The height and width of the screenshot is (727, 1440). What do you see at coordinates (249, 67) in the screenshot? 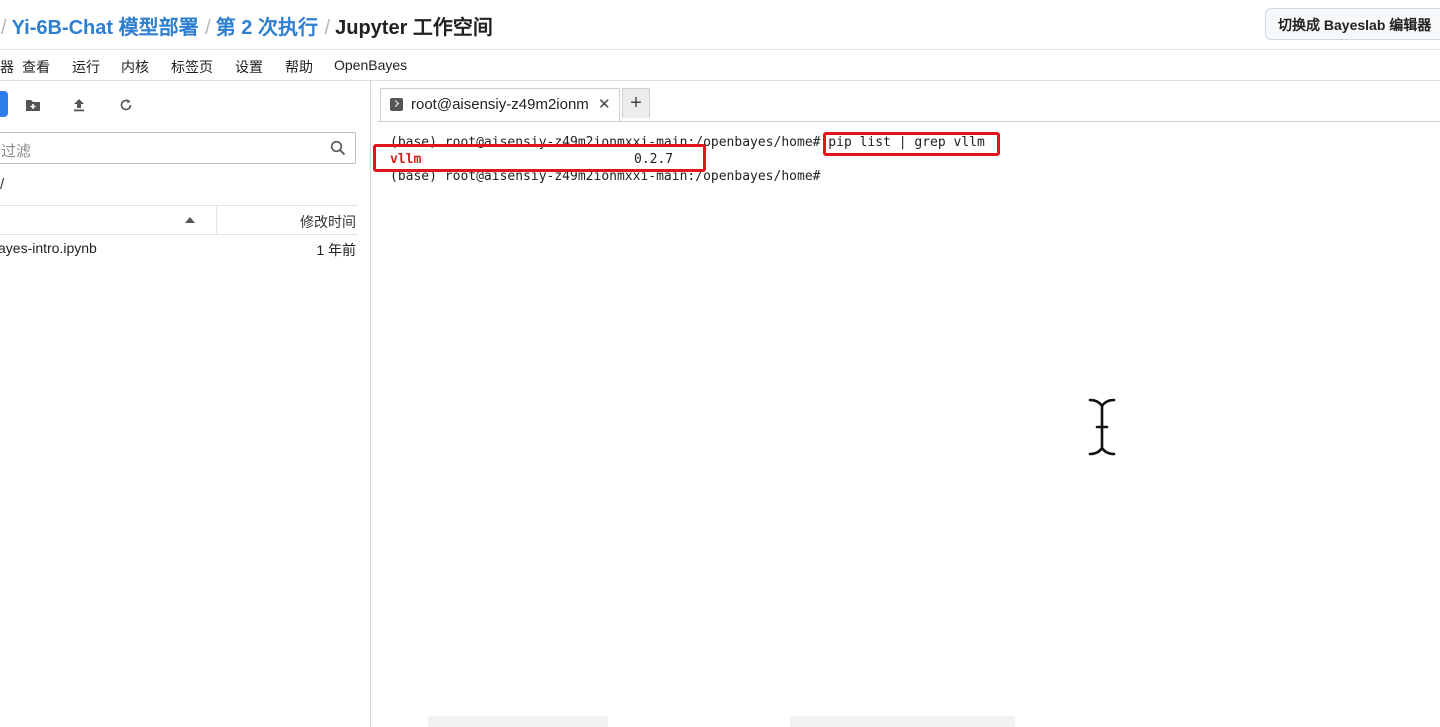
I see `menu-item-settings: 设置` at bounding box center [249, 67].